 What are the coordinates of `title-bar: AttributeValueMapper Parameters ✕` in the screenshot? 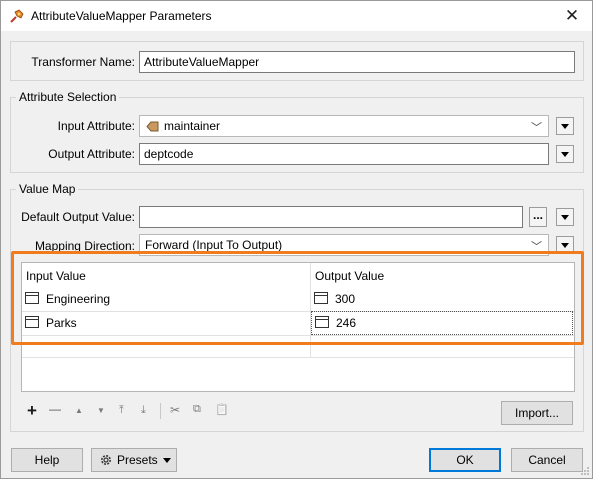 It's located at (296, 16).